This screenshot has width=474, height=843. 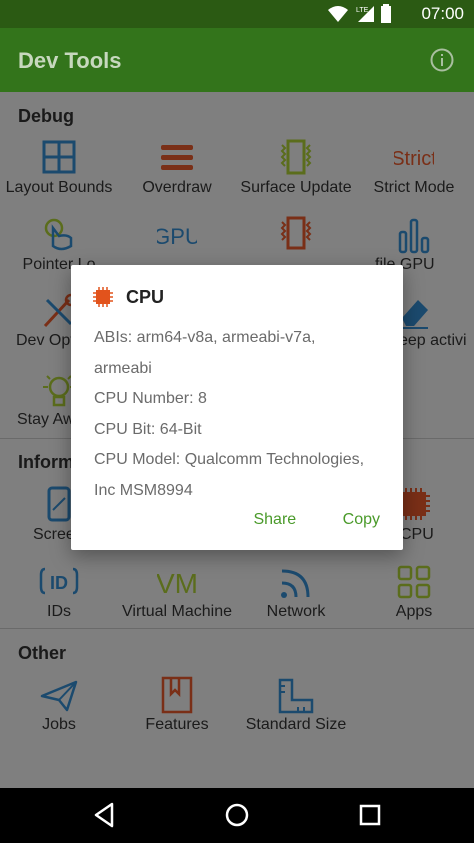 What do you see at coordinates (295, 583) in the screenshot?
I see `network-icon` at bounding box center [295, 583].